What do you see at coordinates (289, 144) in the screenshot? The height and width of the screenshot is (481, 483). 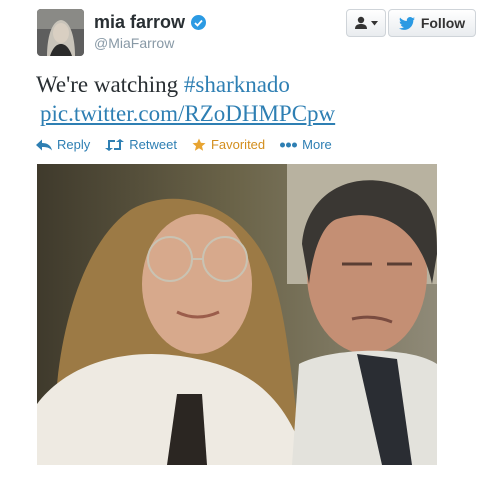 I see `more-dots-icon` at bounding box center [289, 144].